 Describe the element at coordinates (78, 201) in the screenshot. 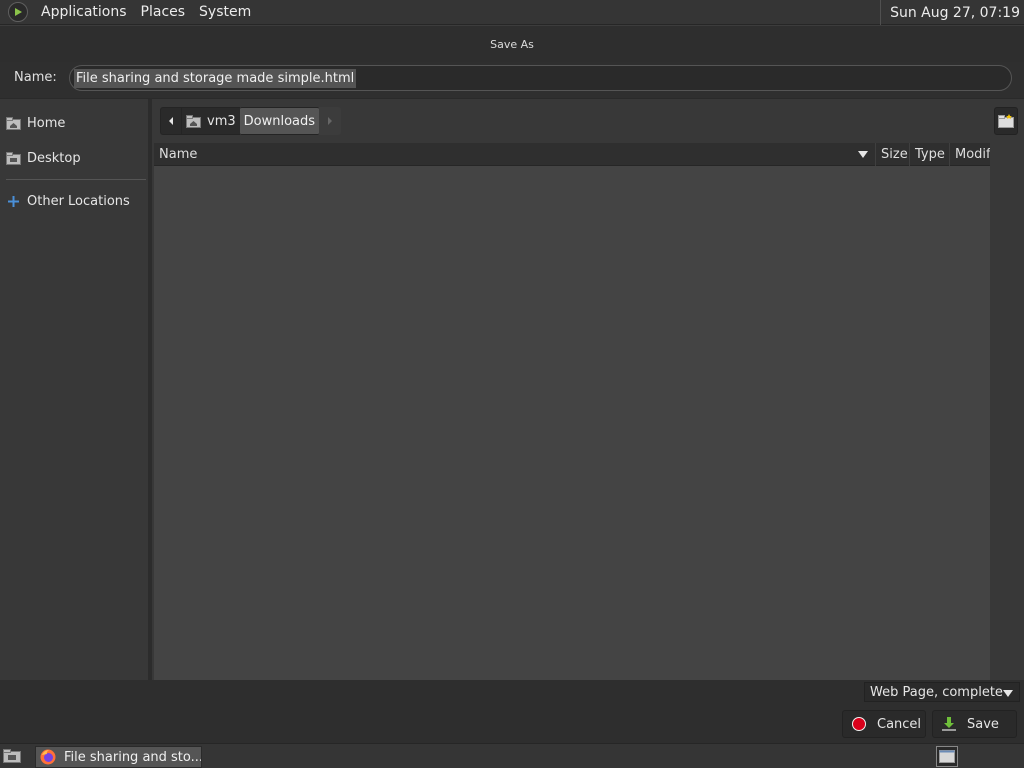

I see `sidebar-item-label: Other Locations` at that location.